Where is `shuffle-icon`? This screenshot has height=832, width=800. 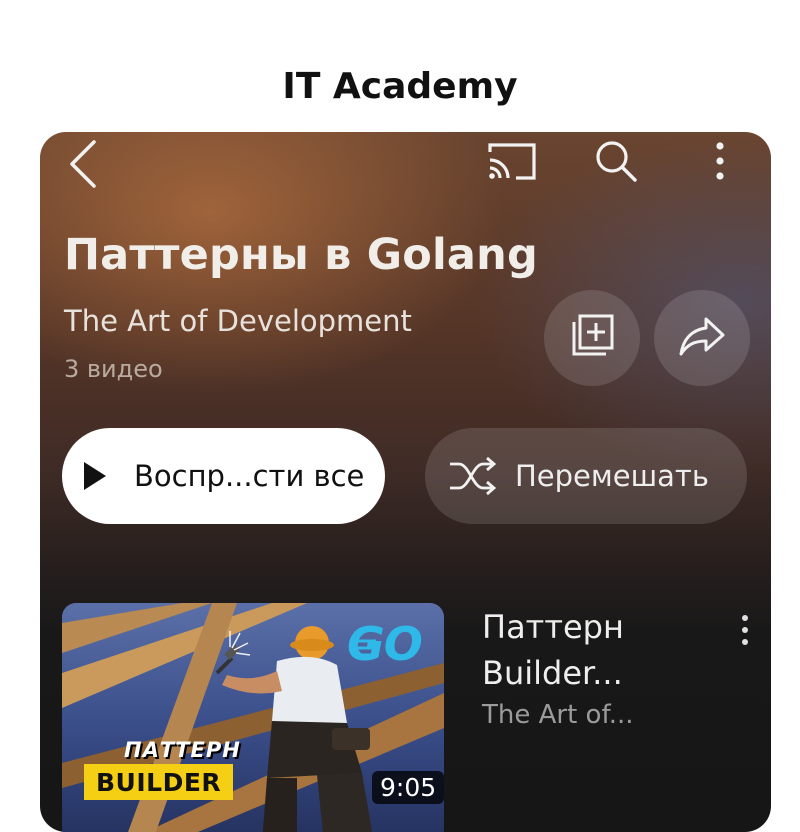
shuffle-icon is located at coordinates (473, 476).